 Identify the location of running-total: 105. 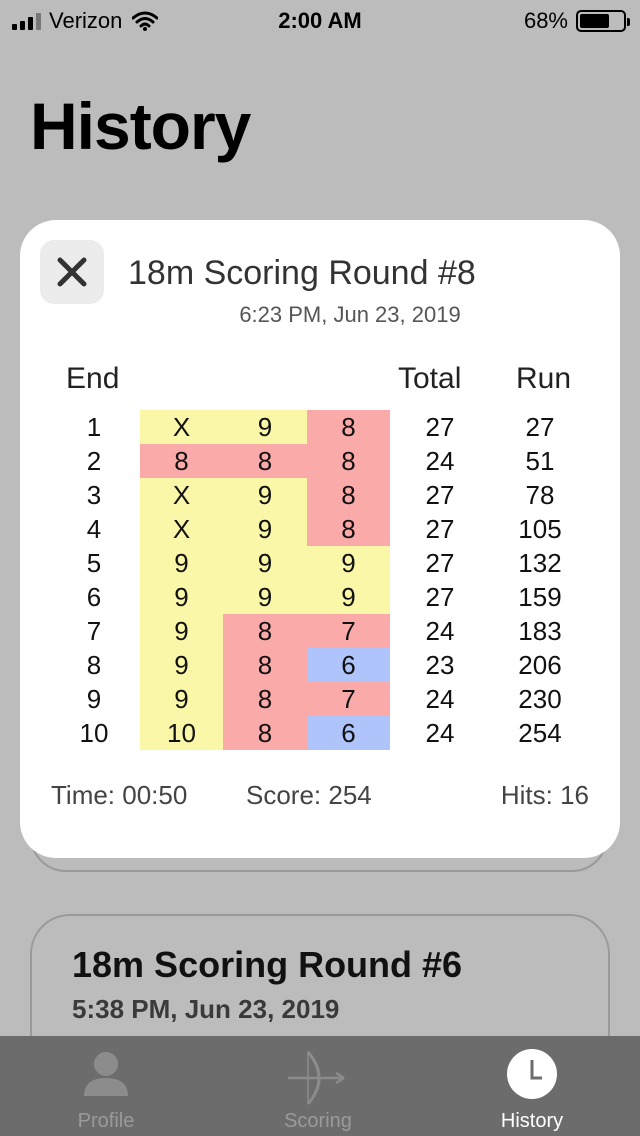
(540, 529).